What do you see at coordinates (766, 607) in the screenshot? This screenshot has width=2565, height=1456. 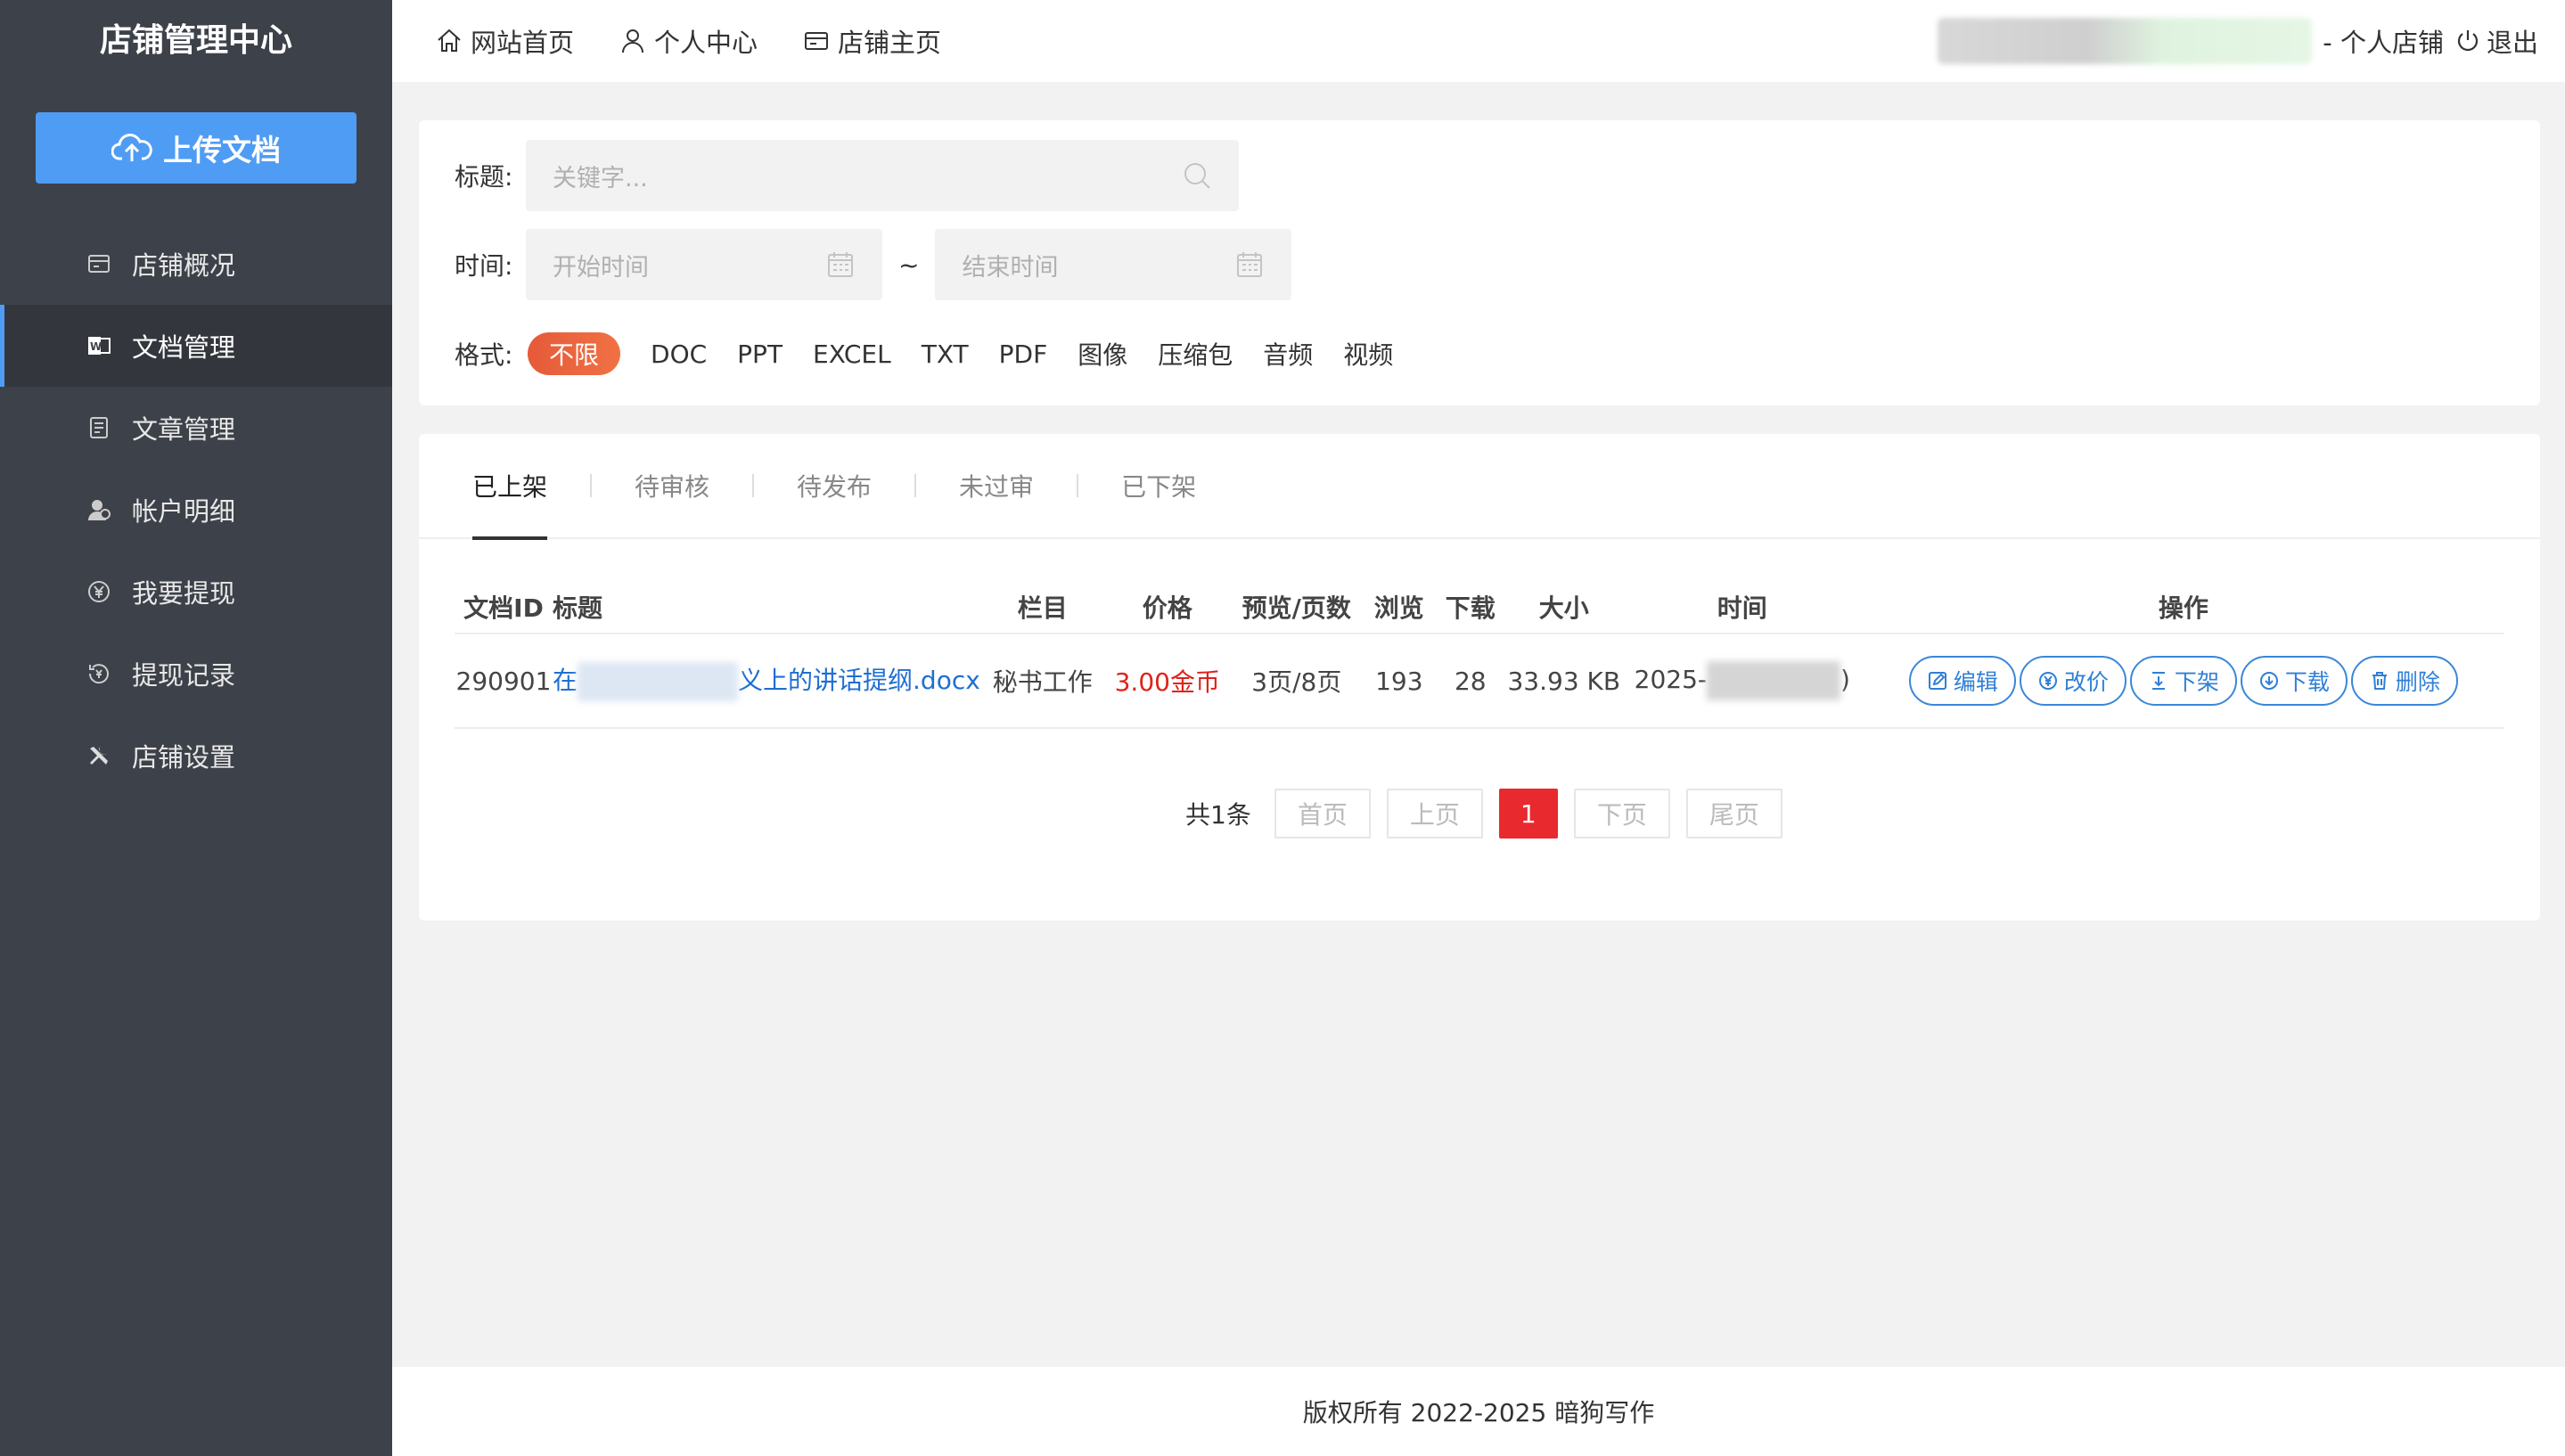 I see `column-header-title: 标题` at bounding box center [766, 607].